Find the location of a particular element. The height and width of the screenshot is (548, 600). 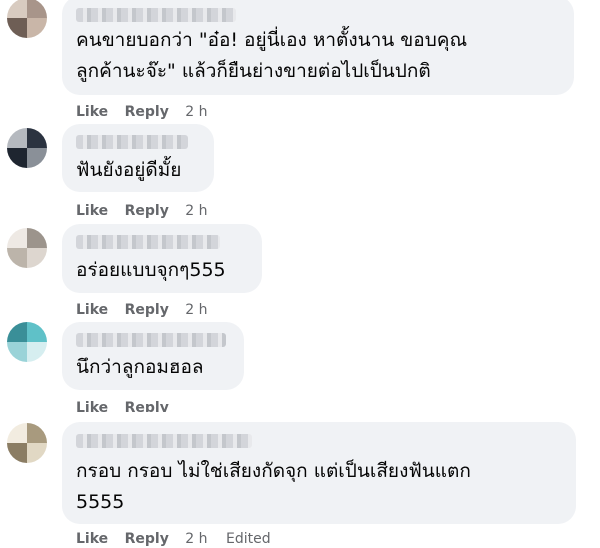

comment-bubble: ฟันยังอยู่ดีมั้ย is located at coordinates (138, 158).